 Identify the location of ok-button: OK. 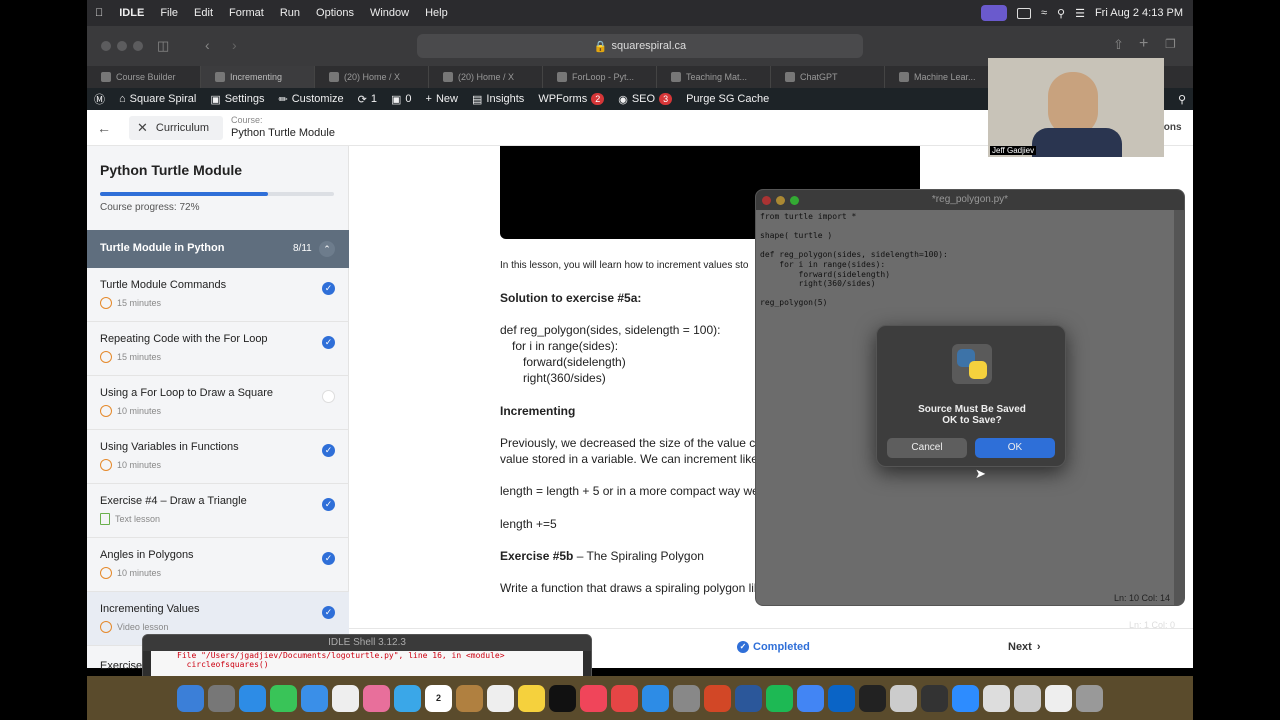
(1015, 448).